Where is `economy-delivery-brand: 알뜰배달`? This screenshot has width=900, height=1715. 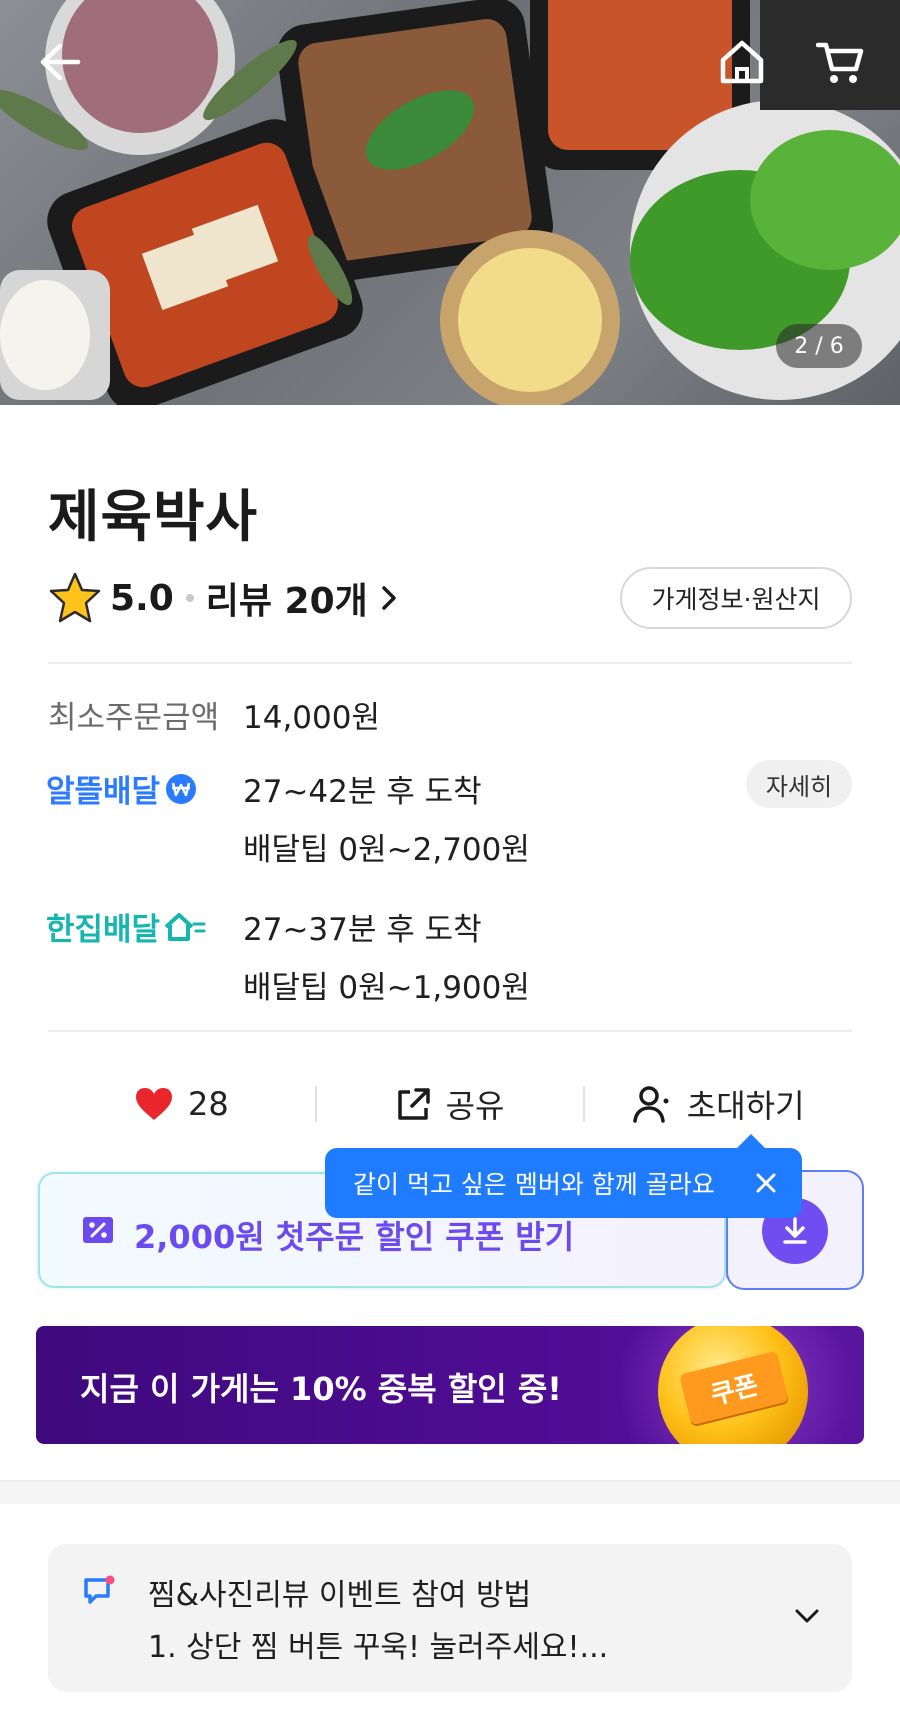
economy-delivery-brand: 알뜰배달 is located at coordinates (122, 788).